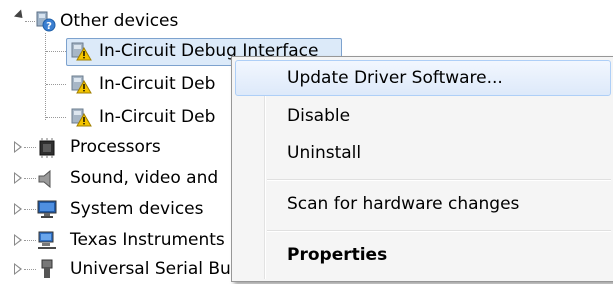 Image resolution: width=613 pixels, height=284 pixels. I want to click on collapse-arrow-icon, so click(20, 15).